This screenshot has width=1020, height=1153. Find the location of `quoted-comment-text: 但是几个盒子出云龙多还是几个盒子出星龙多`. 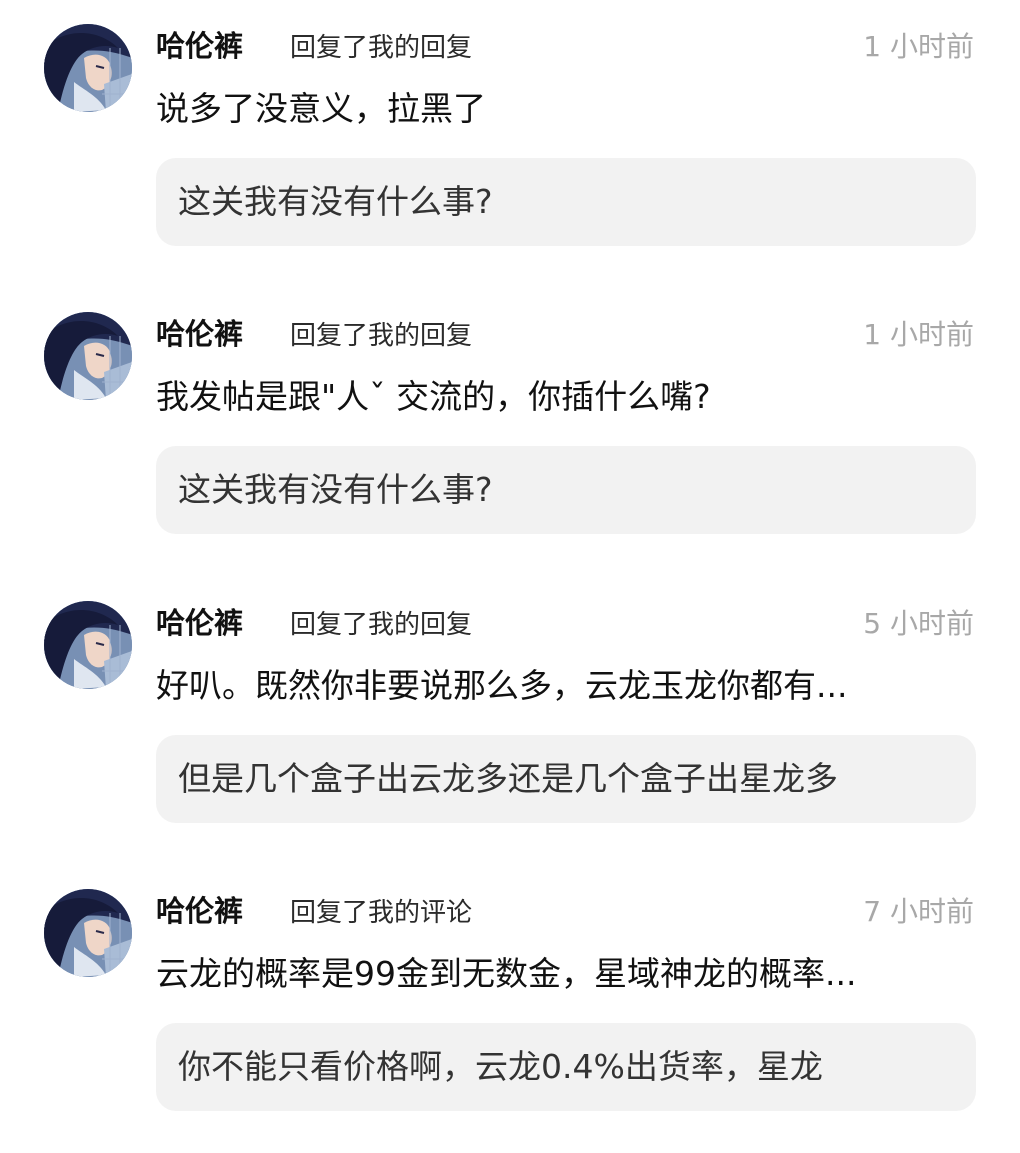

quoted-comment-text: 但是几个盒子出云龙多还是几个盒子出星龙多 is located at coordinates (508, 778).